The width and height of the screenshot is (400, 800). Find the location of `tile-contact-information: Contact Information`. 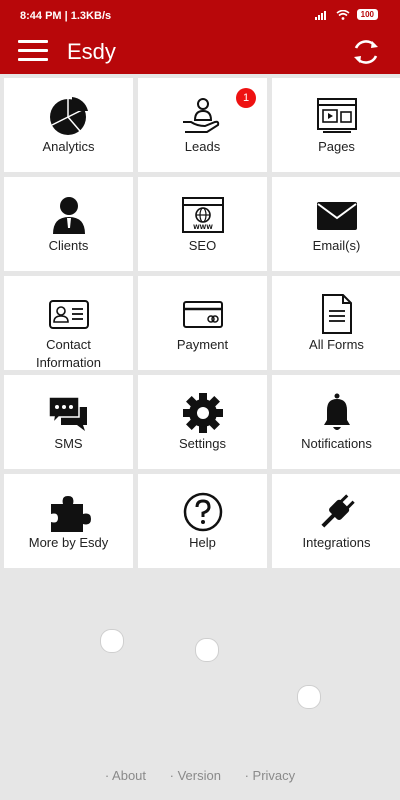

tile-contact-information: Contact Information is located at coordinates (68, 323).